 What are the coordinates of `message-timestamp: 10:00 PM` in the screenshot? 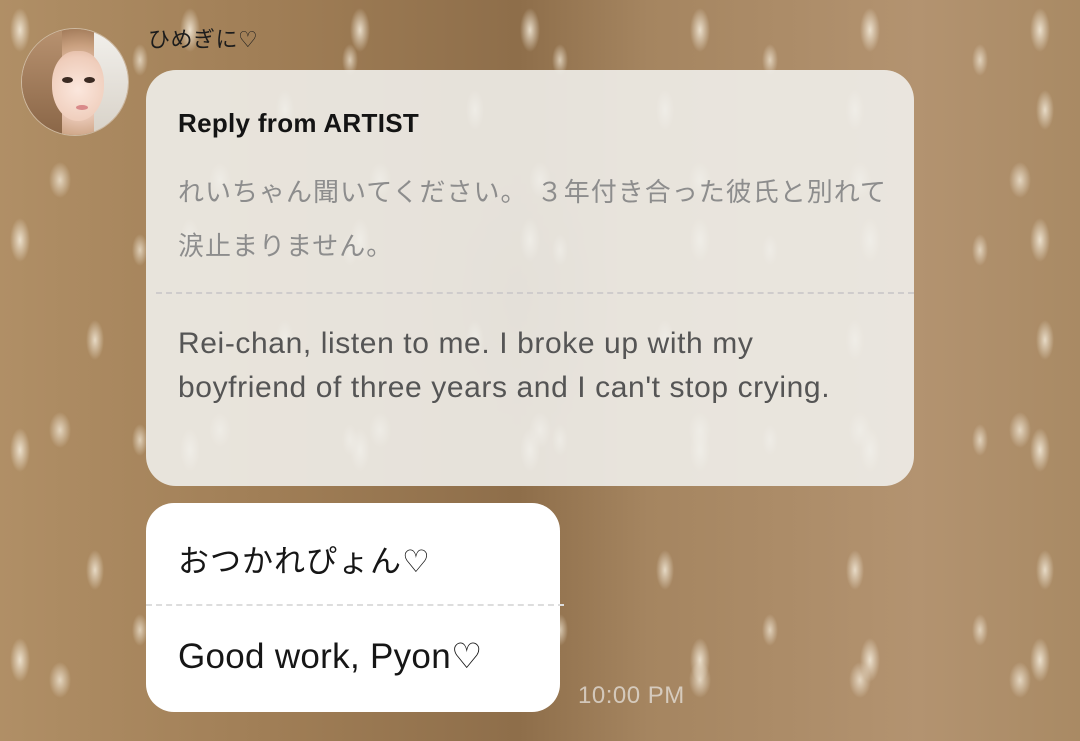 It's located at (631, 695).